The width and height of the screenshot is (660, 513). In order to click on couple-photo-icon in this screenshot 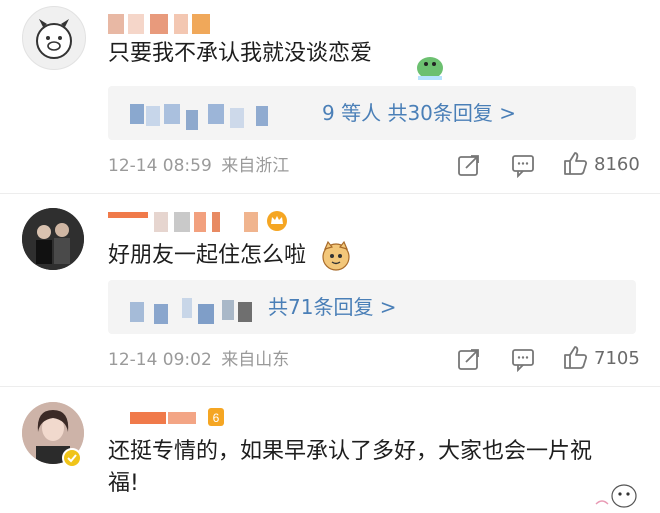, I will do `click(53, 239)`.